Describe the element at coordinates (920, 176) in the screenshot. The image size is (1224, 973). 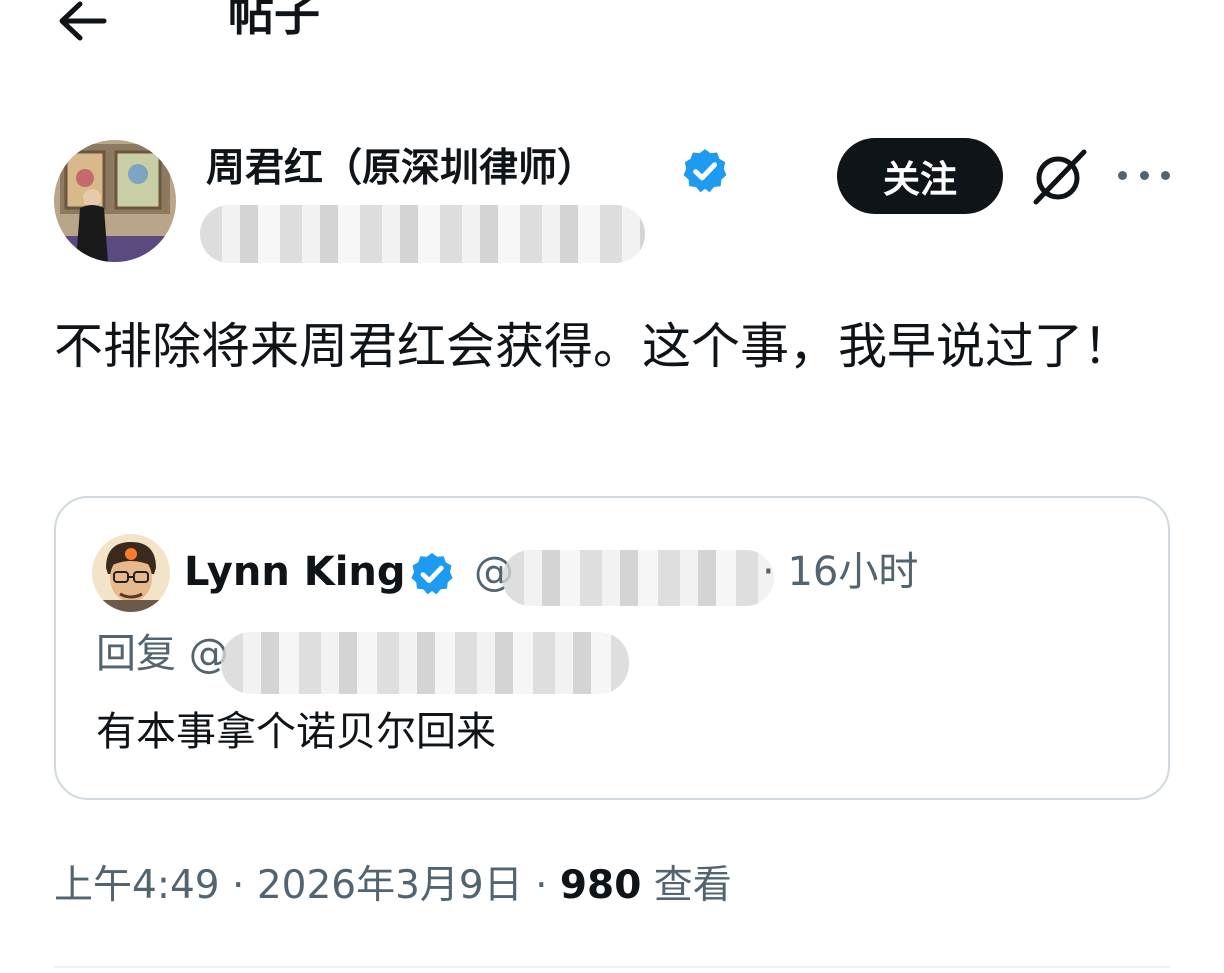
I see `follow-button: 关注` at that location.